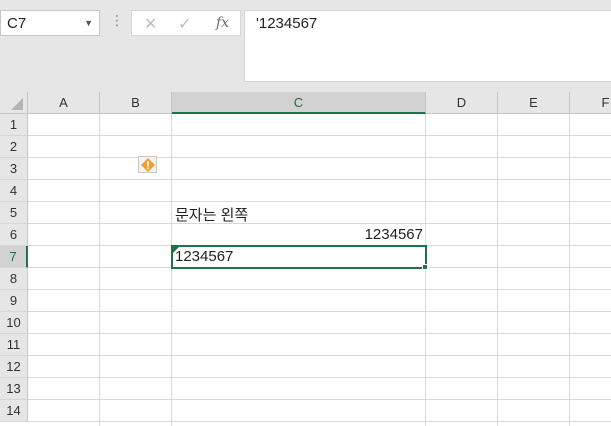  What do you see at coordinates (14, 191) in the screenshot?
I see `row-header-4: 4` at bounding box center [14, 191].